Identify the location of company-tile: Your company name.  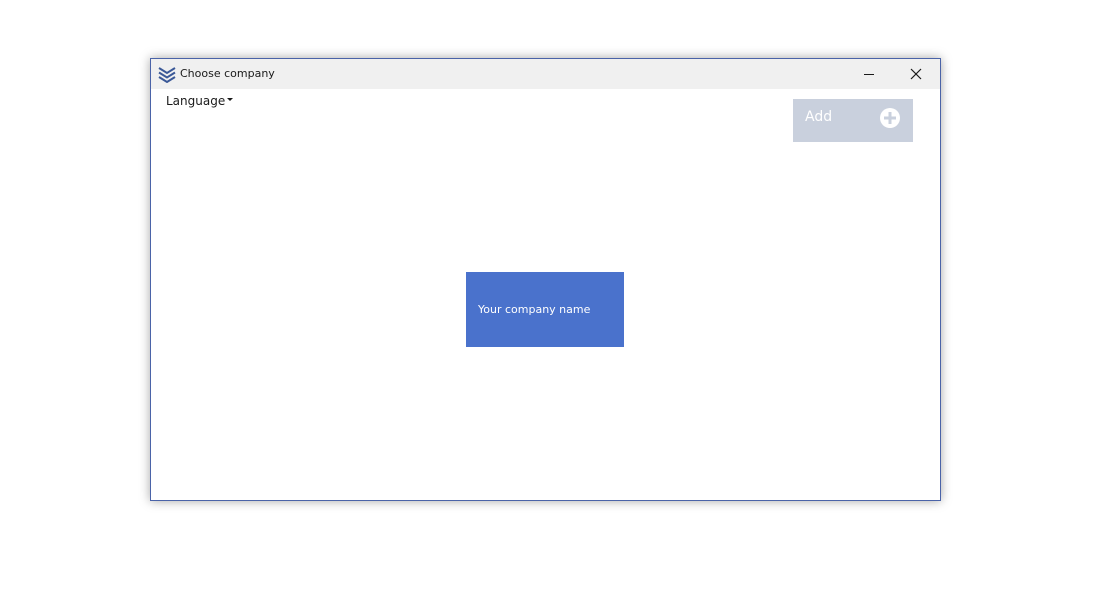
(545, 309).